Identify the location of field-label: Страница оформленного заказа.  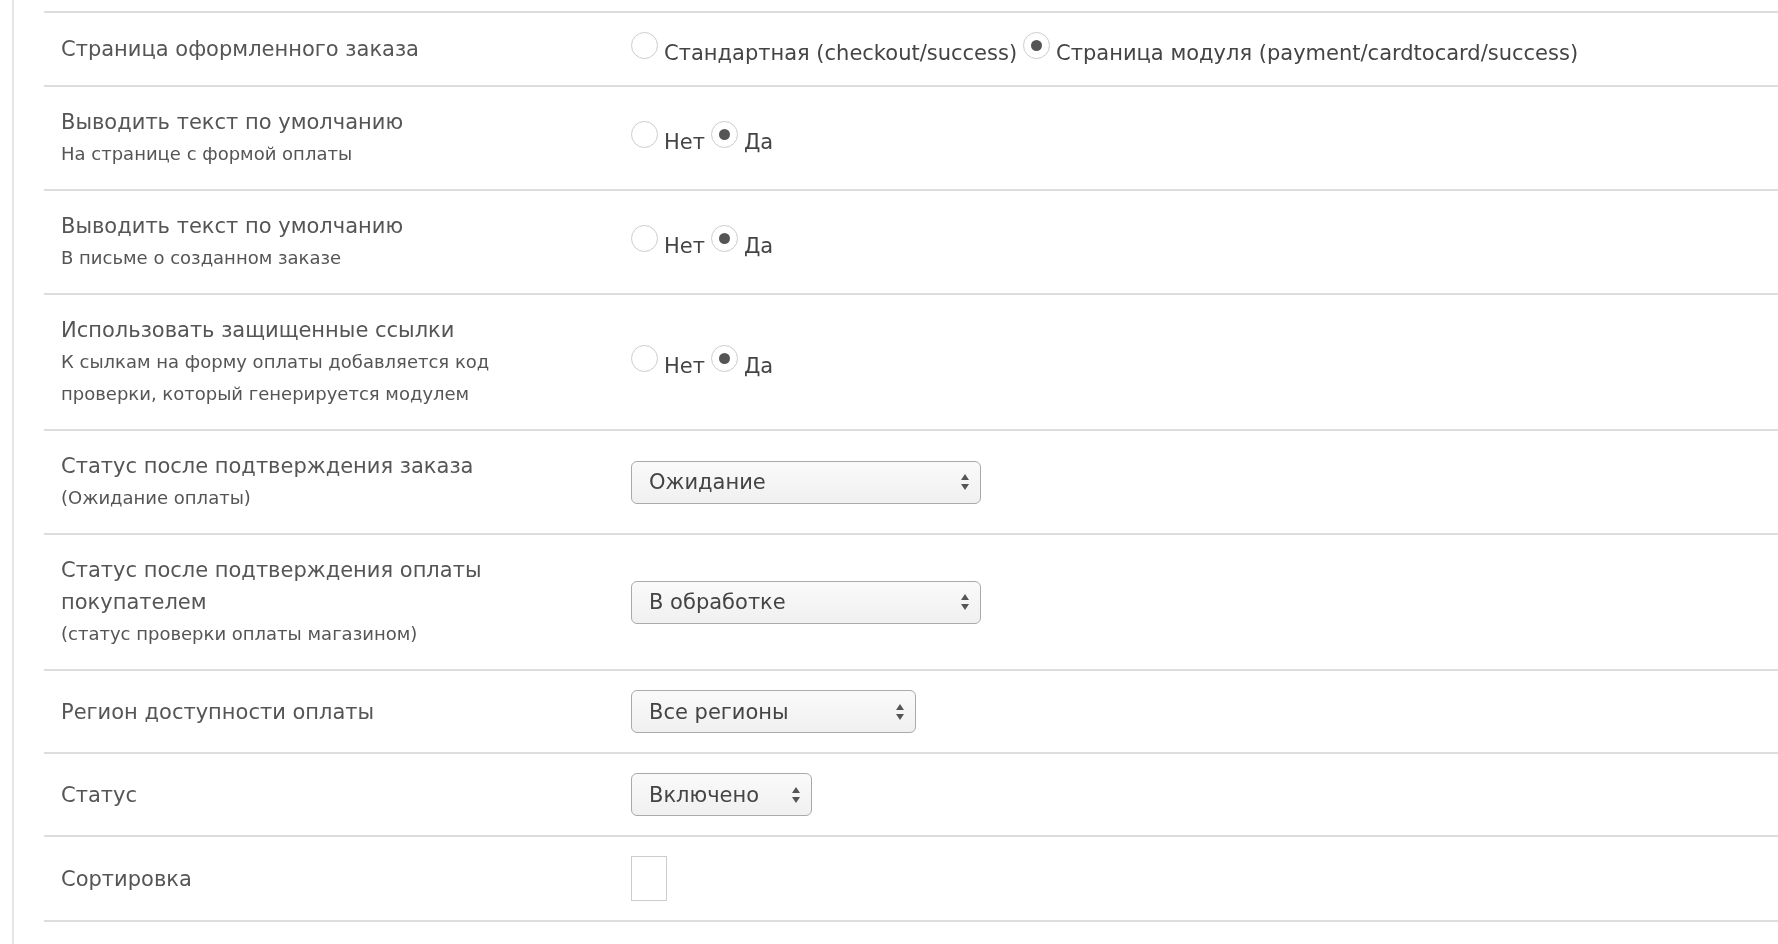
(240, 49).